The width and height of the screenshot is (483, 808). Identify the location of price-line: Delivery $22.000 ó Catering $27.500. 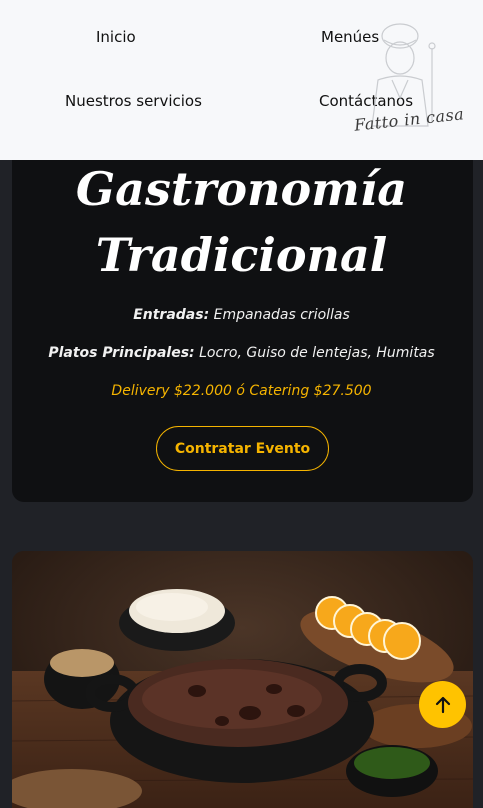
(241, 391).